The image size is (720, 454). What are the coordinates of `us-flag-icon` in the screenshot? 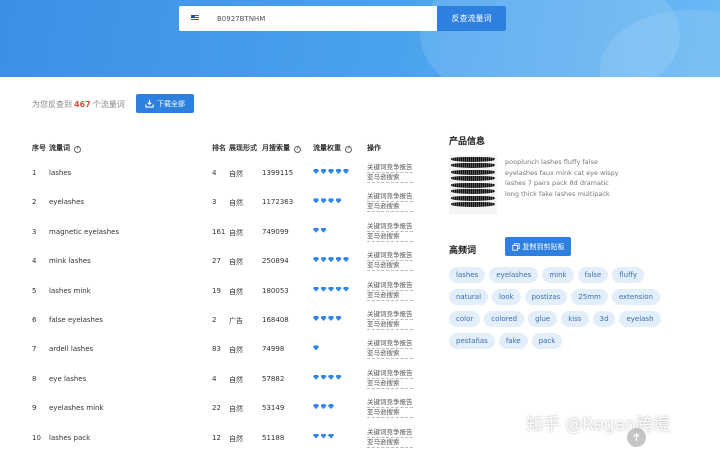 It's located at (195, 18).